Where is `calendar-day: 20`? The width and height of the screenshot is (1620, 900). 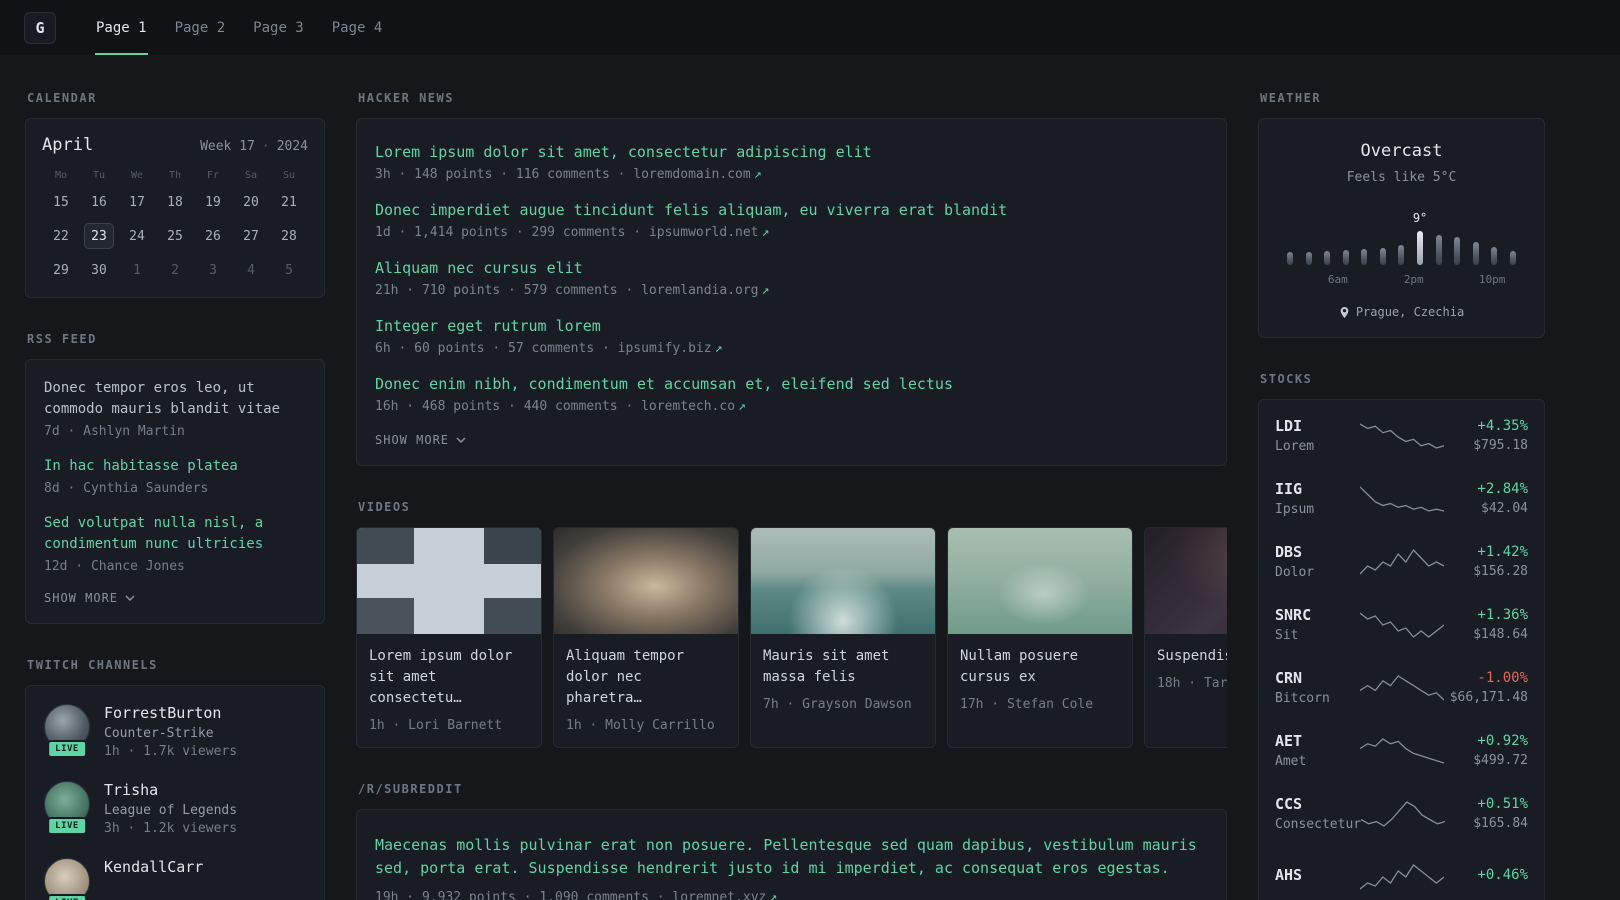
calendar-day: 20 is located at coordinates (251, 202).